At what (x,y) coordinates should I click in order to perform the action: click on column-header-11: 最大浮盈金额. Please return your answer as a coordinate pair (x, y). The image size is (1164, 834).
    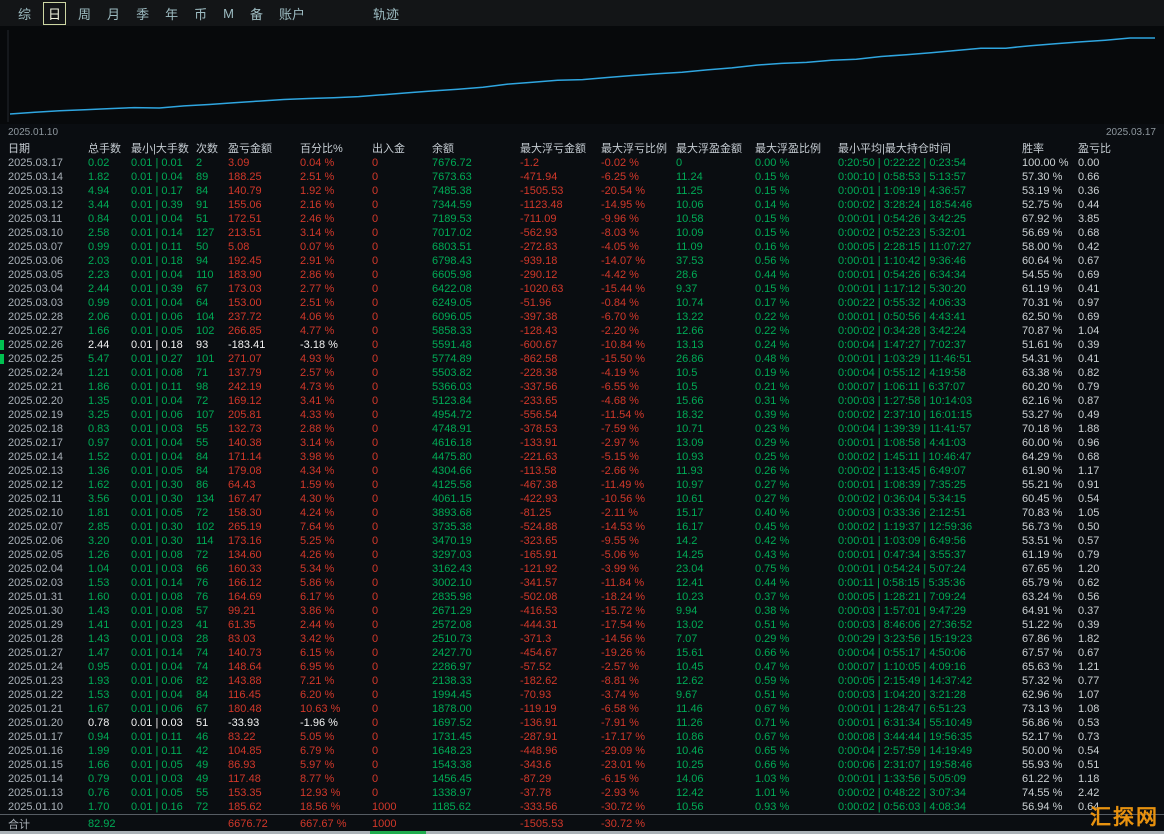
    Looking at the image, I should click on (715, 148).